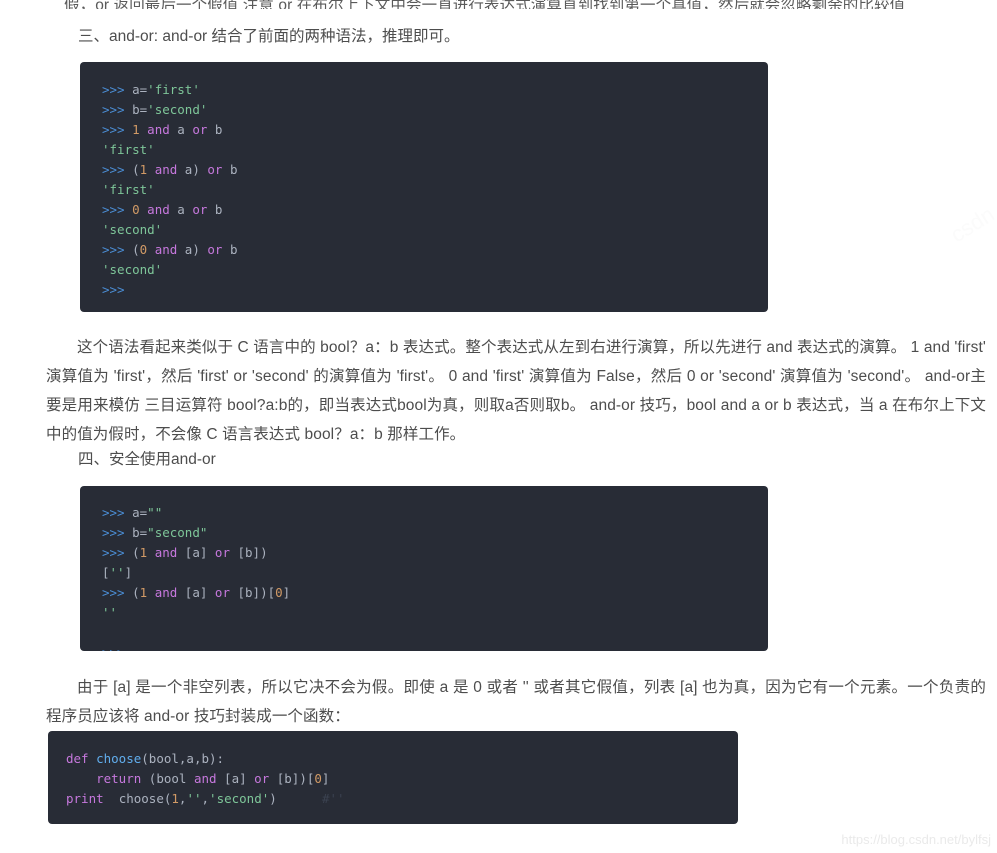 The width and height of the screenshot is (997, 853). I want to click on url-watermark: https://blog.csdn.net/bylfsj, so click(916, 839).